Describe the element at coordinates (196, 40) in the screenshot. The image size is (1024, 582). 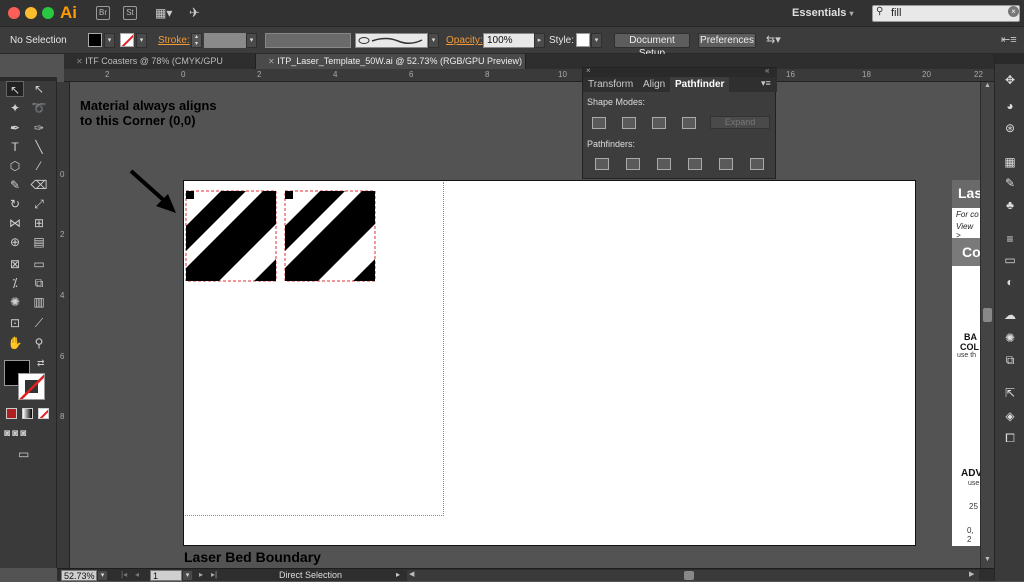
I see `stroke-weight-stepper: ▴ ▾` at that location.